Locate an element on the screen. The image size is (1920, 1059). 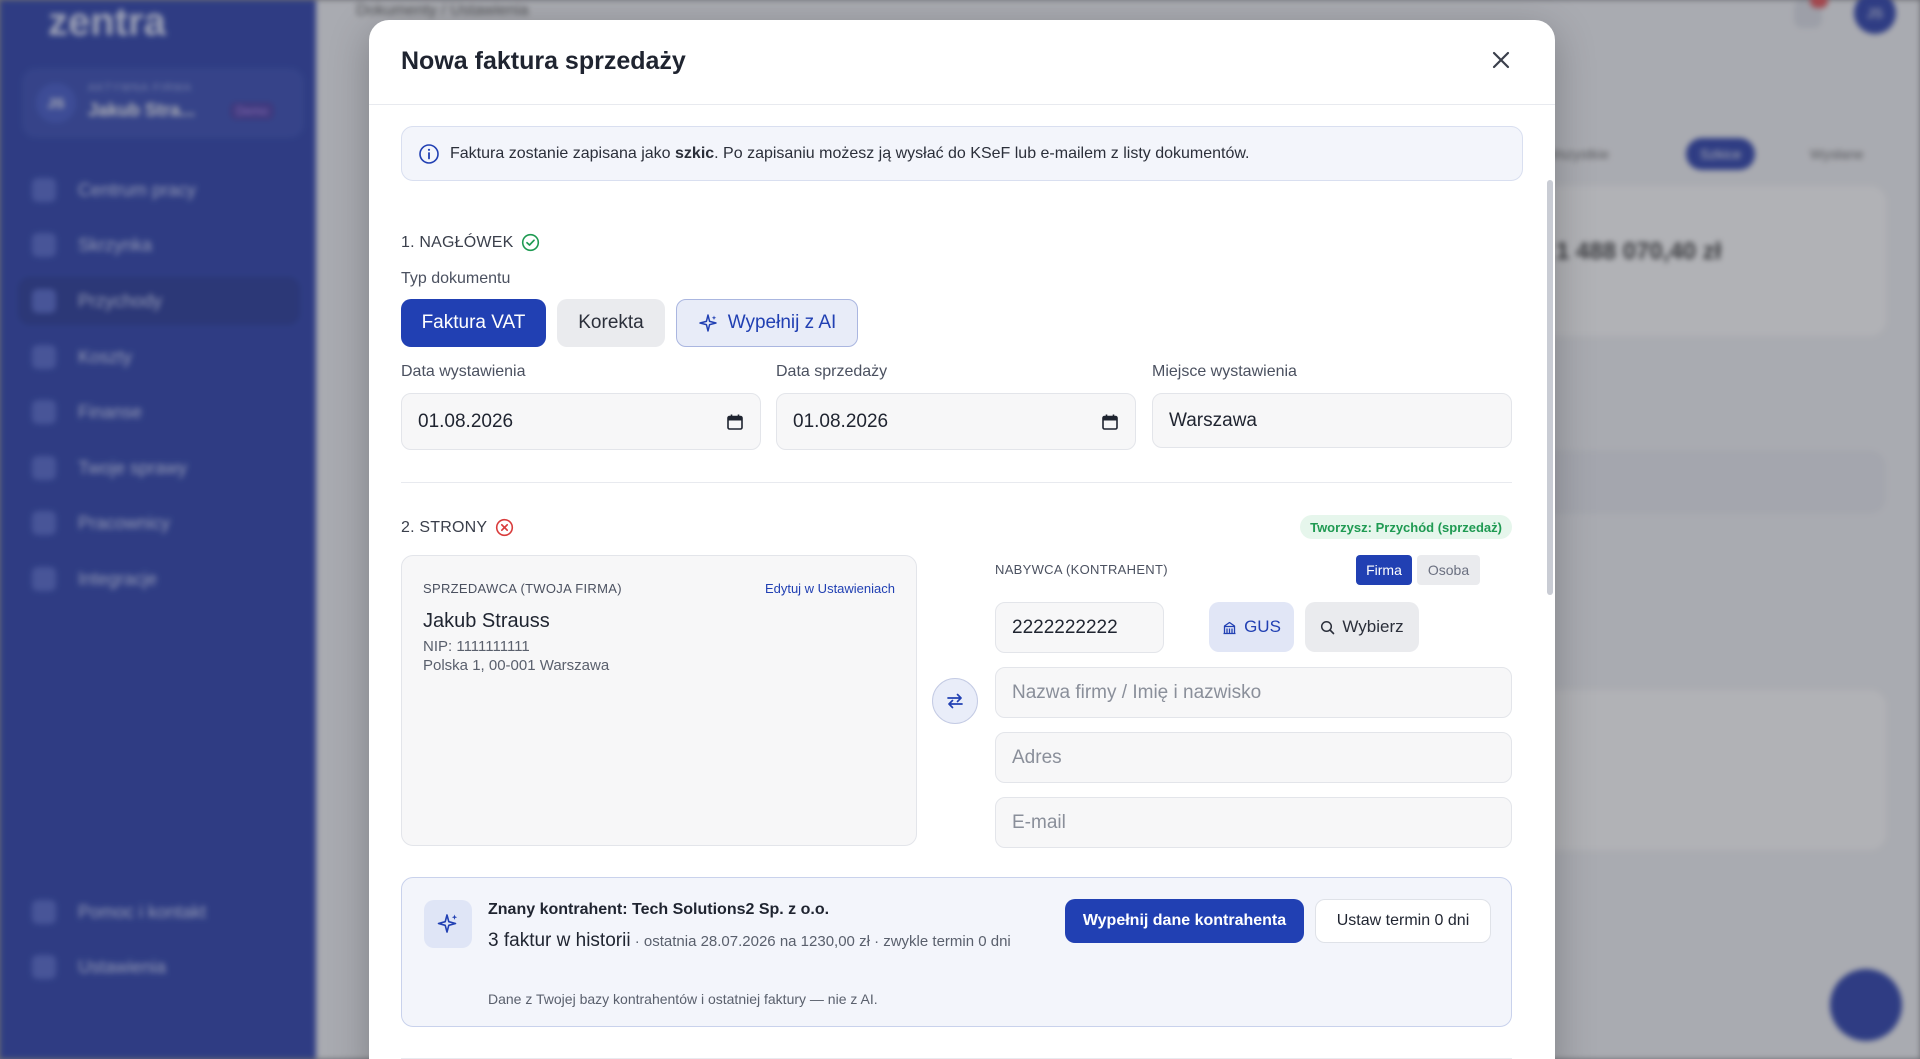
seller-name: Jakub Strauss is located at coordinates (486, 621).